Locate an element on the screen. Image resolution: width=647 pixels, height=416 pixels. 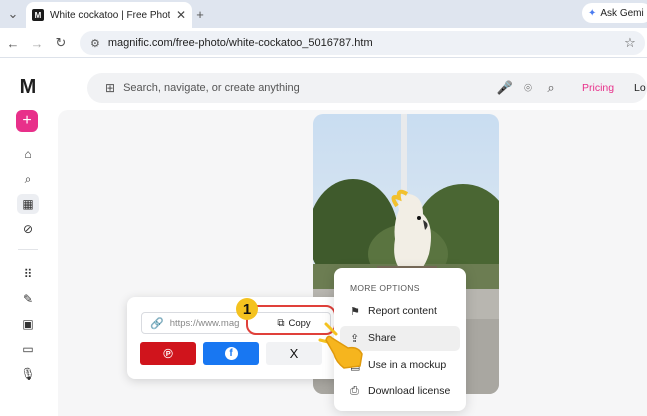
rail-divider is located at coordinates (28, 249).